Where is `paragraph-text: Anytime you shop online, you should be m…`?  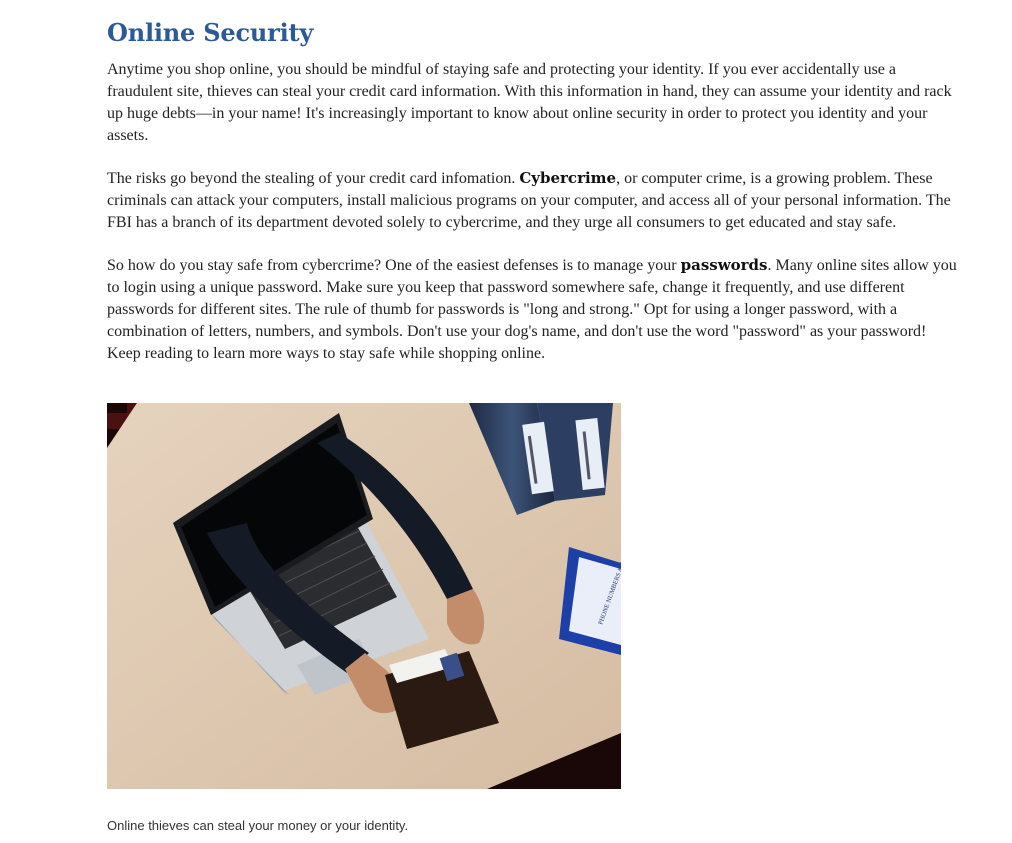 paragraph-text: Anytime you shop online, you should be m… is located at coordinates (529, 102).